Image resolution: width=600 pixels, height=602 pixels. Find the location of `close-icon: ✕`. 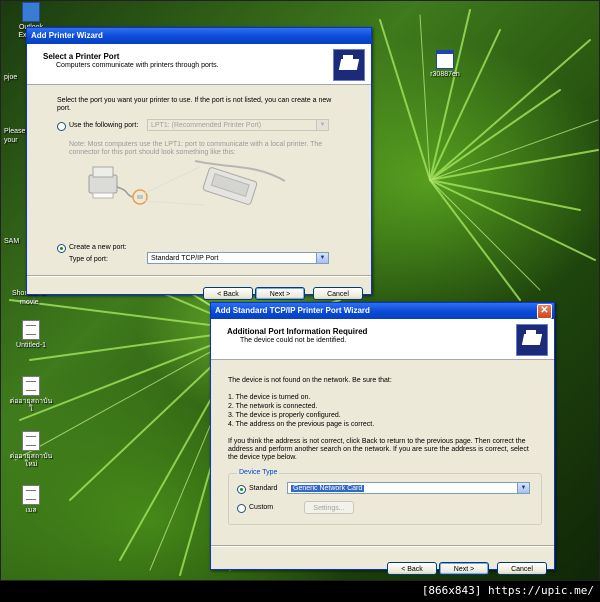

close-icon: ✕ is located at coordinates (544, 311).